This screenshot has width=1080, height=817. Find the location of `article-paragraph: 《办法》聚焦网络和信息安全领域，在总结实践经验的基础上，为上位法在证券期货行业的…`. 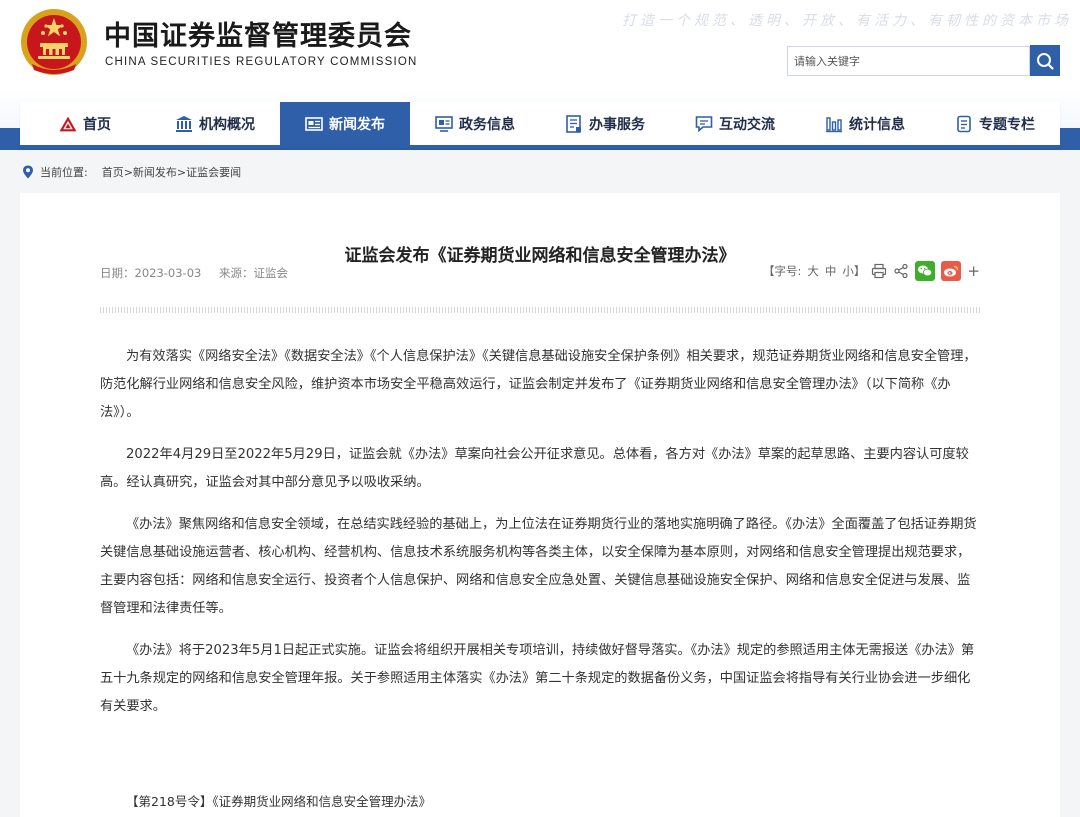

article-paragraph: 《办法》聚焦网络和信息安全领域，在总结实践经验的基础上，为上位法在证券期货行业的… is located at coordinates (538, 566).